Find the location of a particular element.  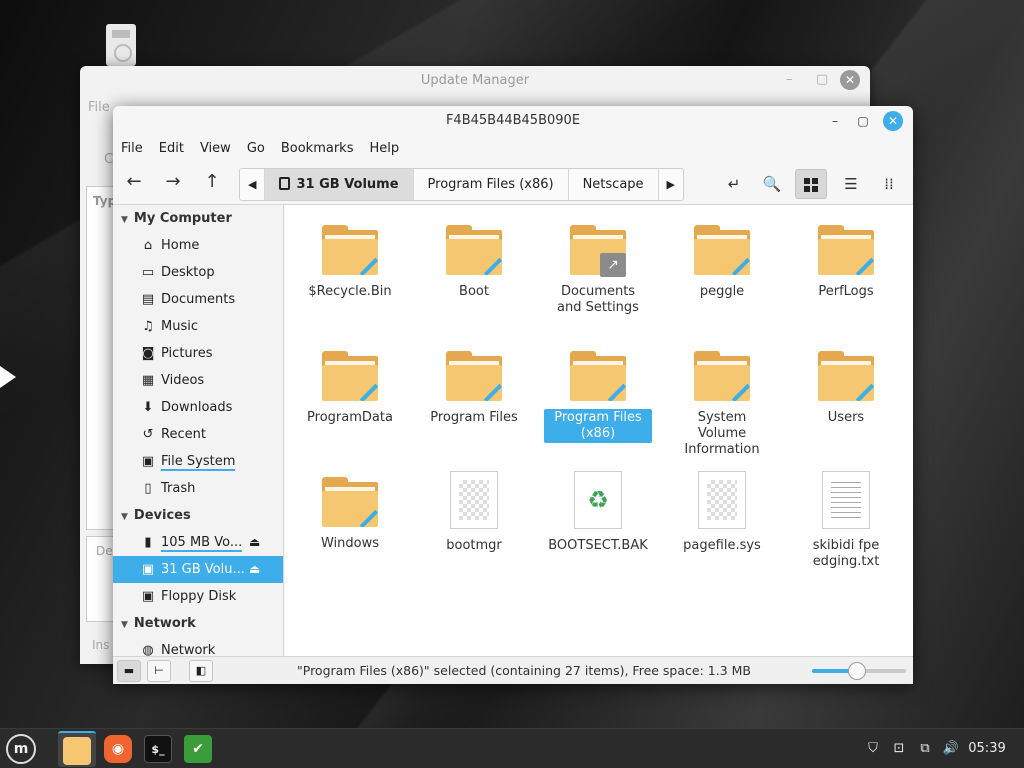

file-item-bootmgr: bootmgr is located at coordinates (474, 513).